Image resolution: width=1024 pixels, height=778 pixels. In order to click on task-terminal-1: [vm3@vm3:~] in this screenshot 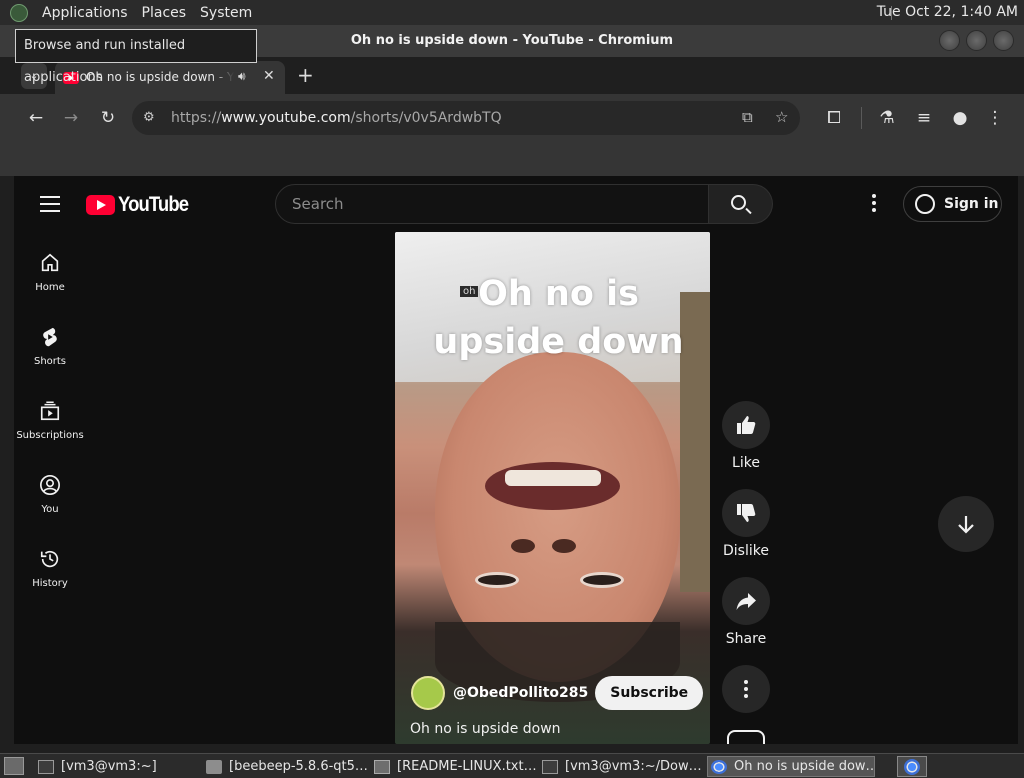, I will do `click(118, 766)`.